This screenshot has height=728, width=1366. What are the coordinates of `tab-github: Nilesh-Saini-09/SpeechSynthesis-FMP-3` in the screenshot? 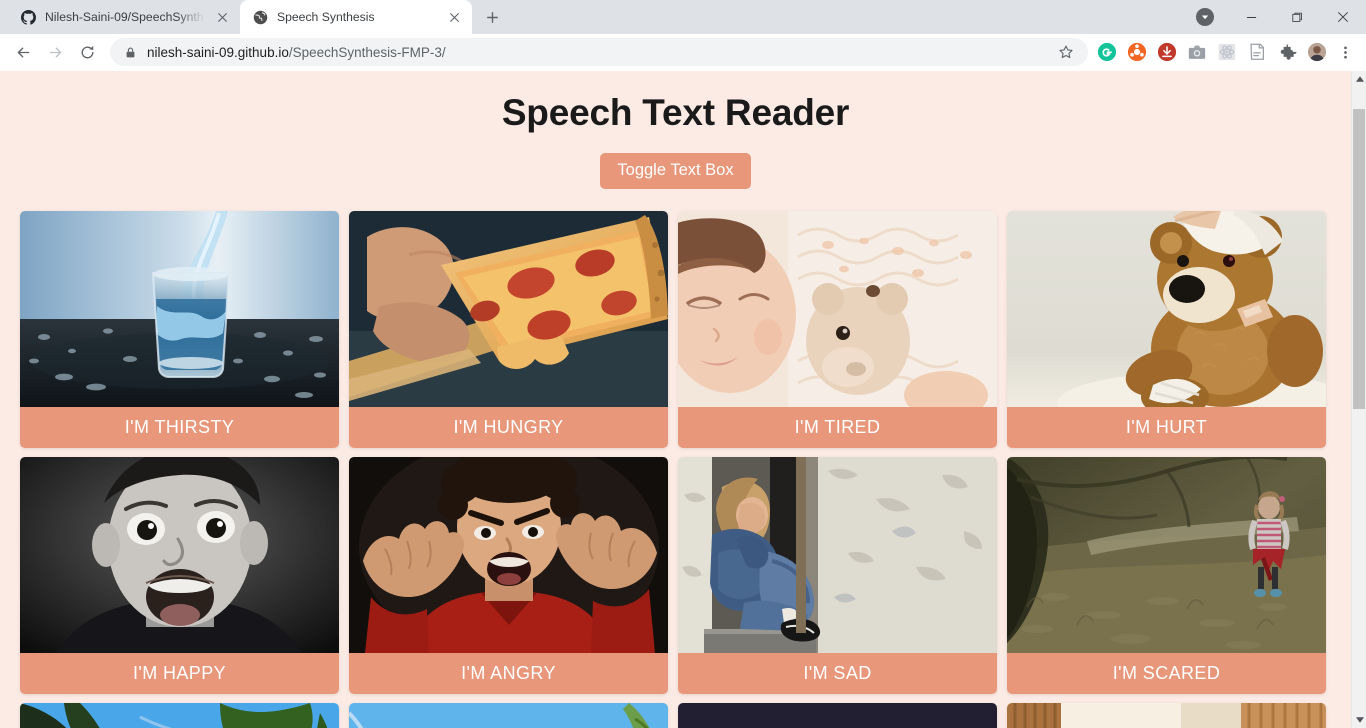 It's located at (124, 17).